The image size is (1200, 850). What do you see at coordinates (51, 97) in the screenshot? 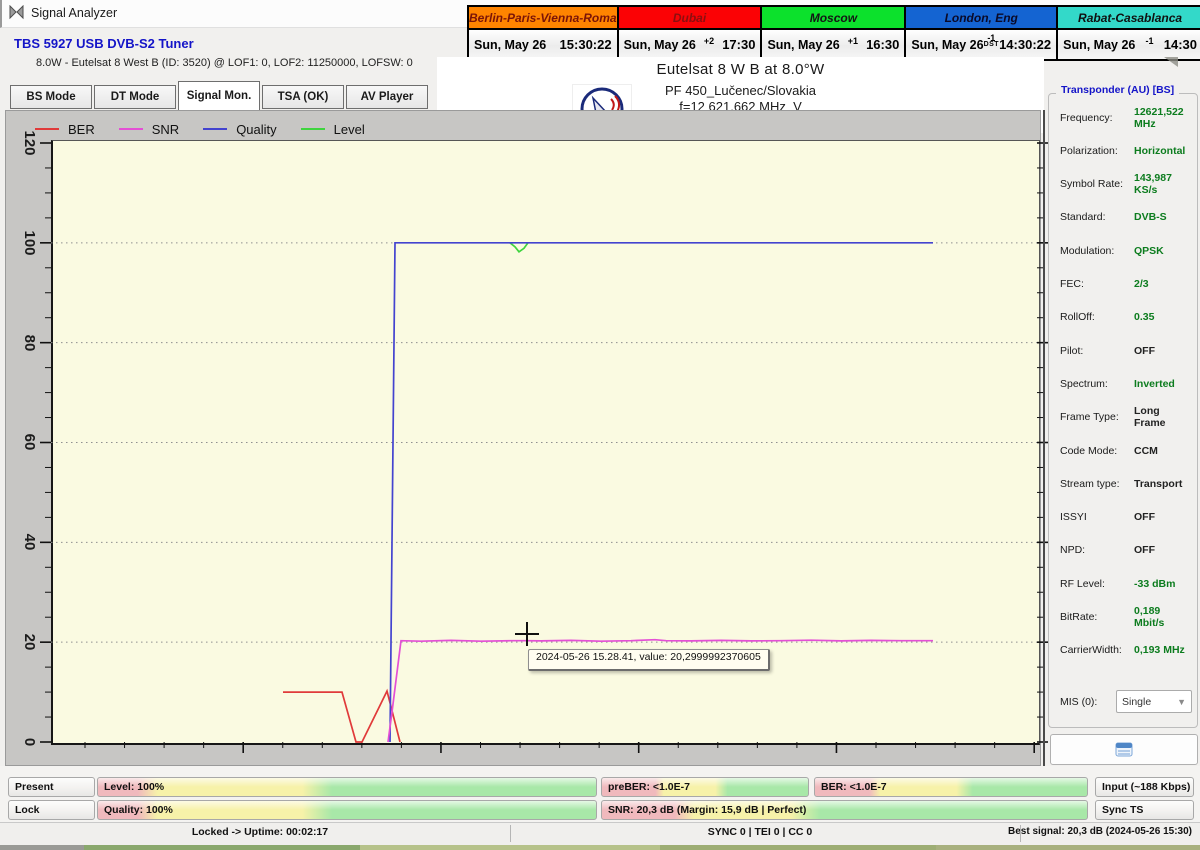
I see `tab-bs-mode: BS Mode` at bounding box center [51, 97].